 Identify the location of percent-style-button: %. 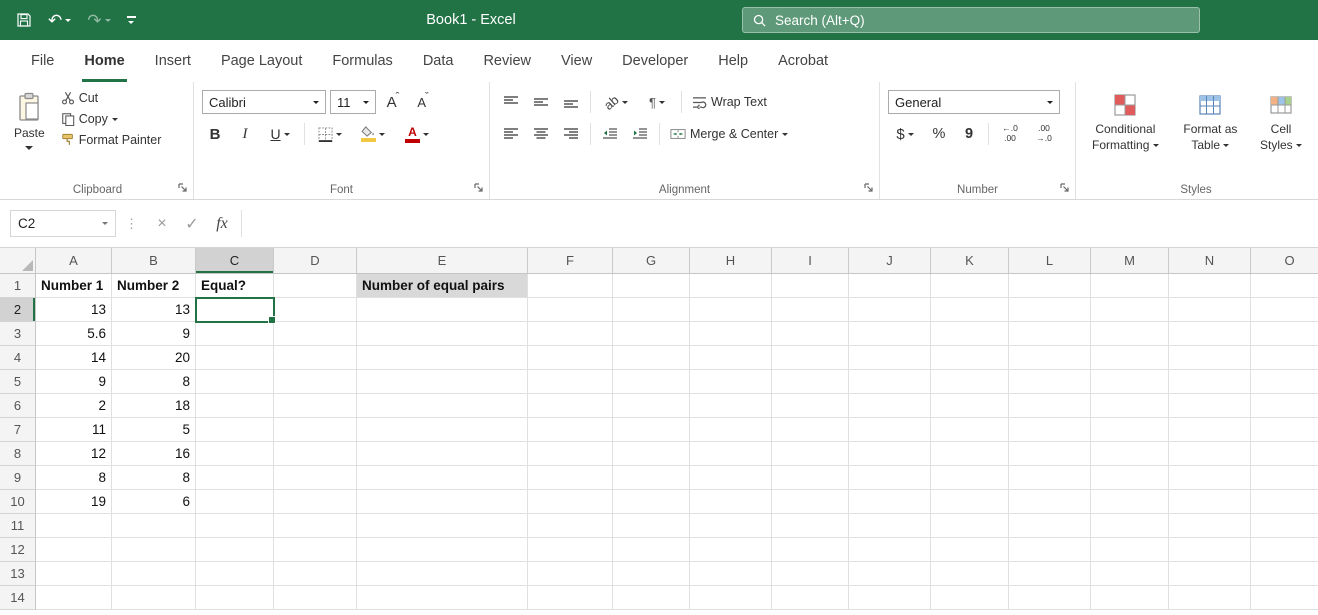
(939, 134).